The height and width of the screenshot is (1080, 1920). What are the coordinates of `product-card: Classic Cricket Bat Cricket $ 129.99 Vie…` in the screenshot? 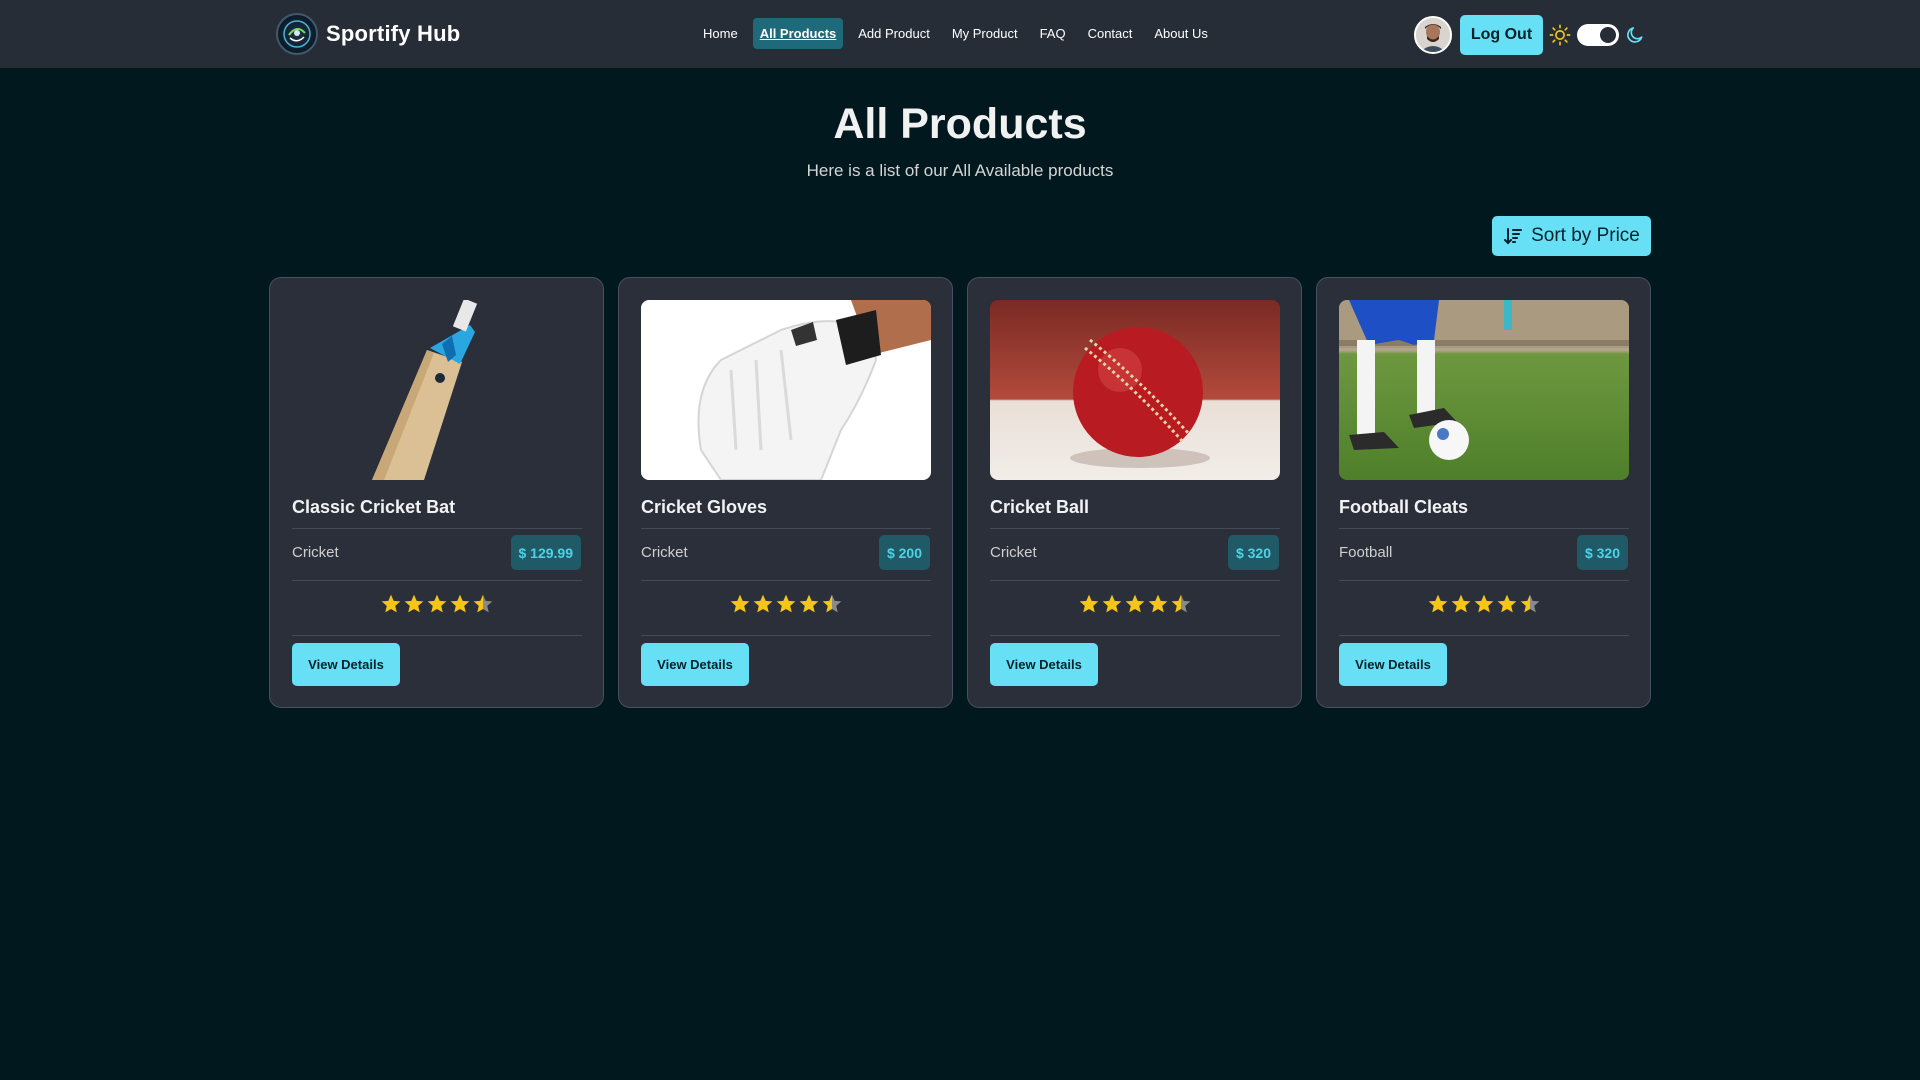 It's located at (436, 492).